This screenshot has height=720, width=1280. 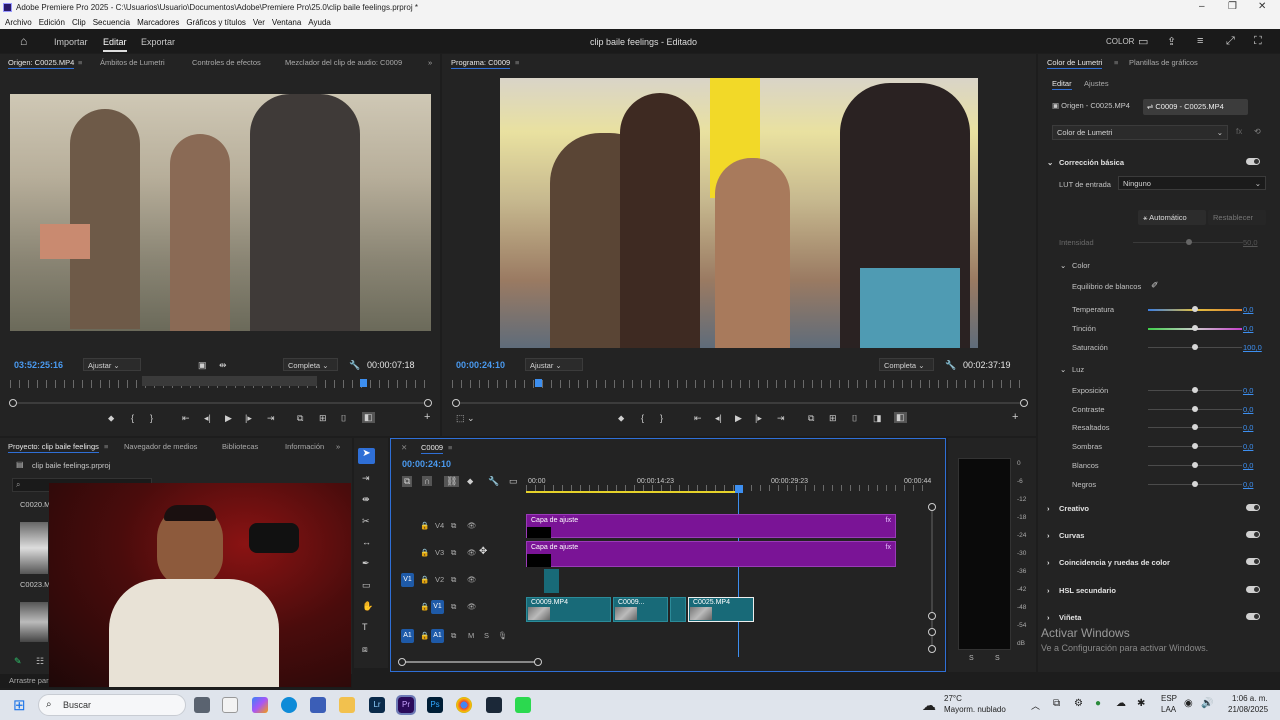 What do you see at coordinates (877, 418) in the screenshot?
I see `comparison-view-icon: ◨` at bounding box center [877, 418].